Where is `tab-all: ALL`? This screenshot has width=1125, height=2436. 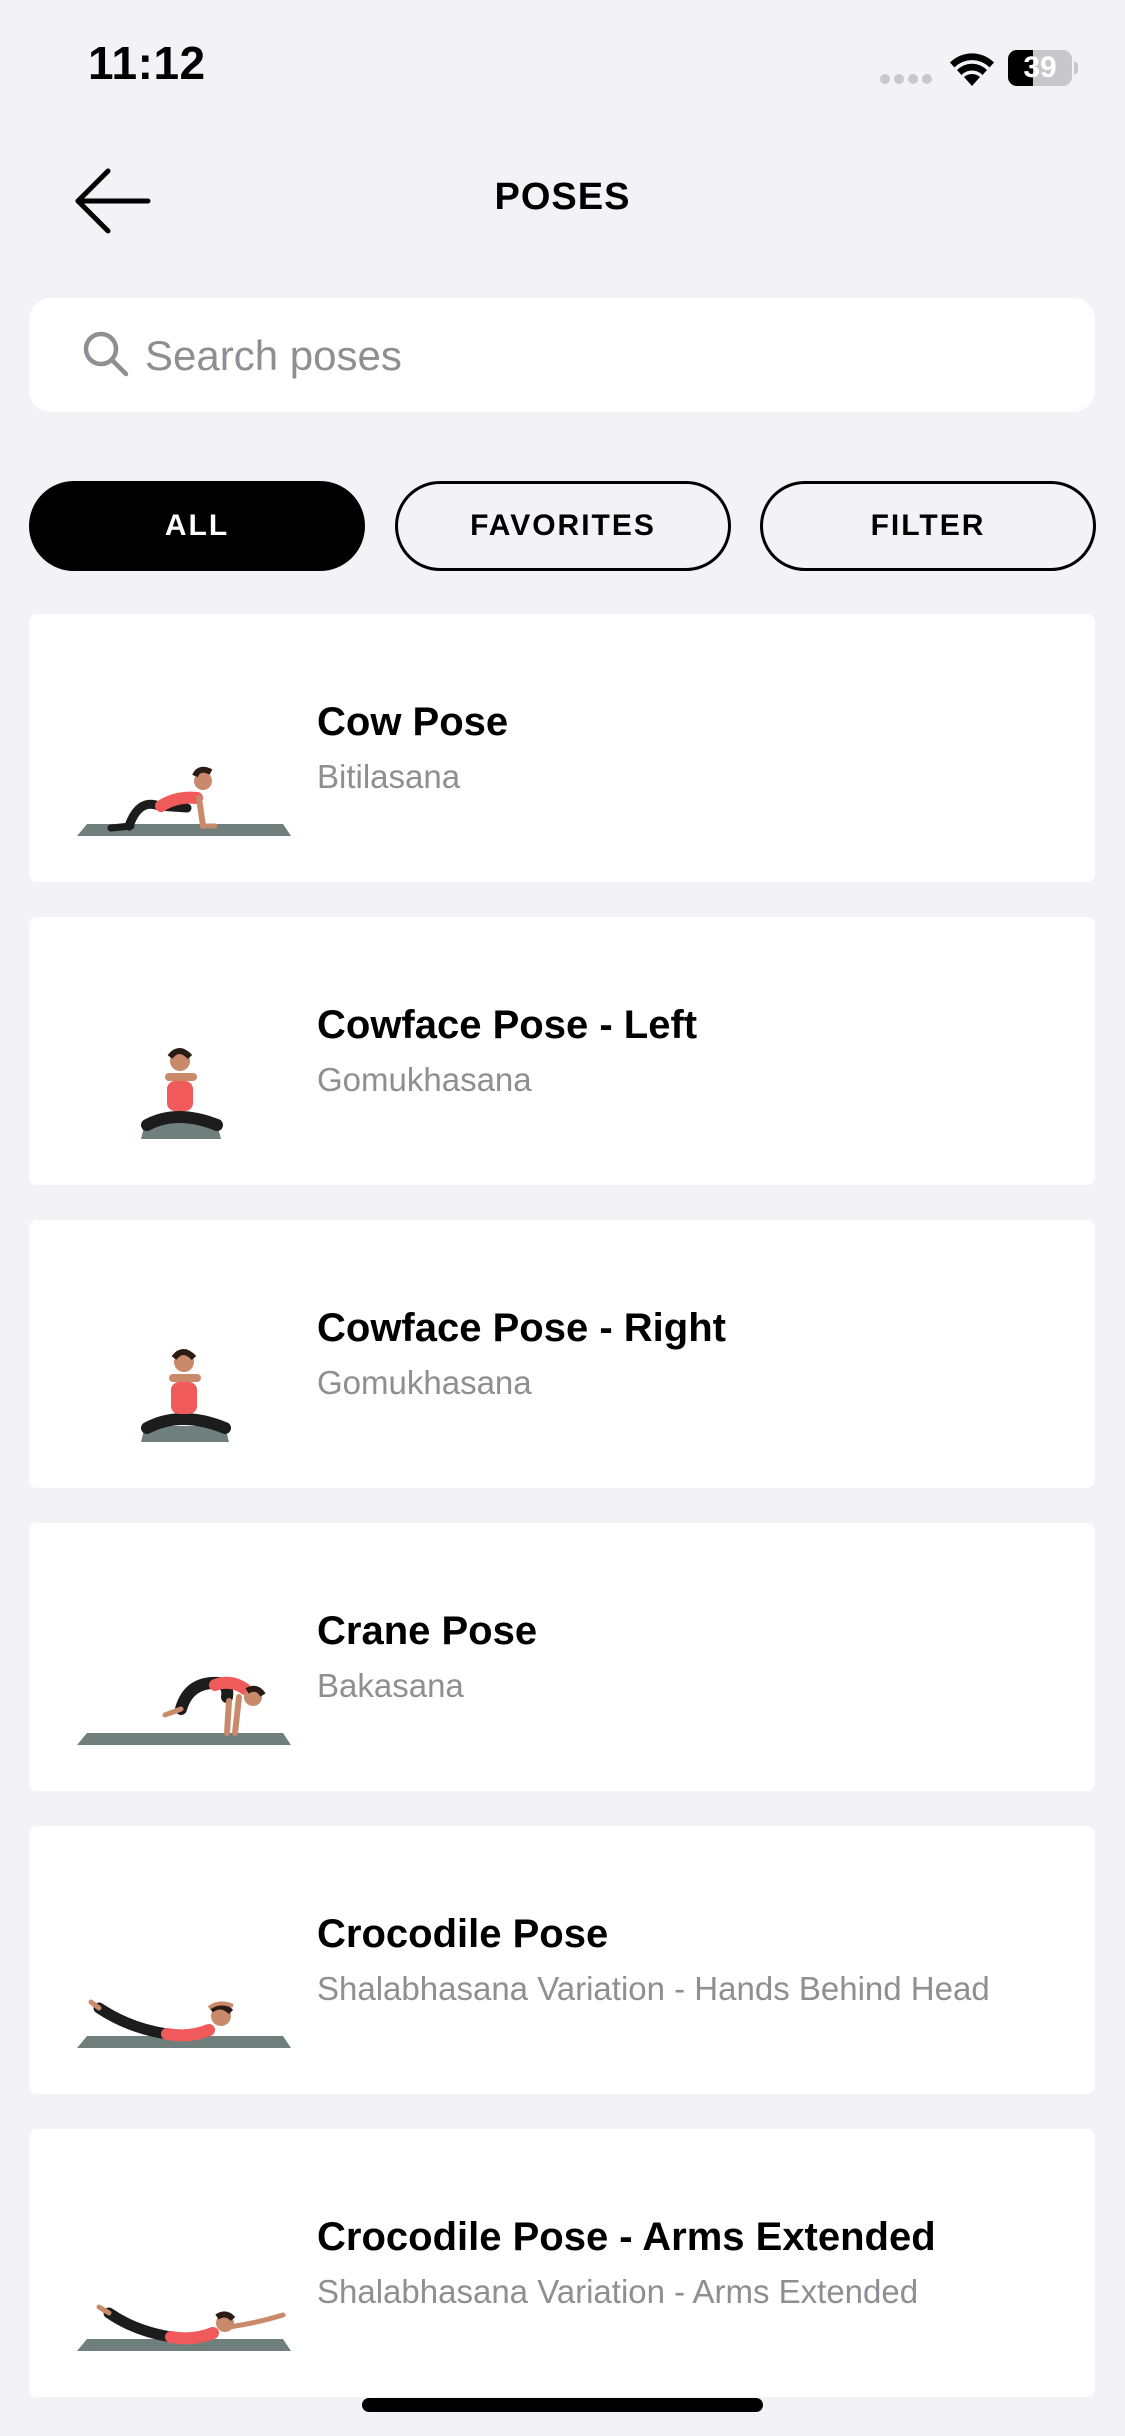
tab-all: ALL is located at coordinates (197, 526).